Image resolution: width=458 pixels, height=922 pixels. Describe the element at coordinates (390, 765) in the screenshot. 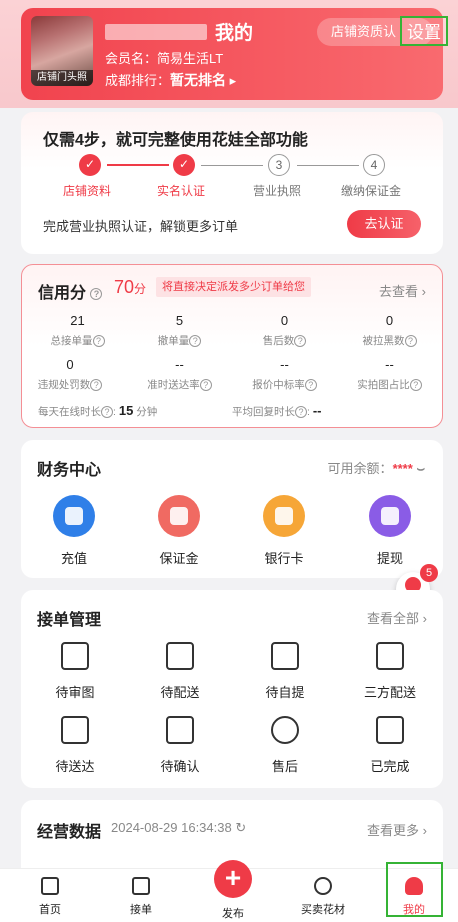

I see `order-label: 已完成` at that location.